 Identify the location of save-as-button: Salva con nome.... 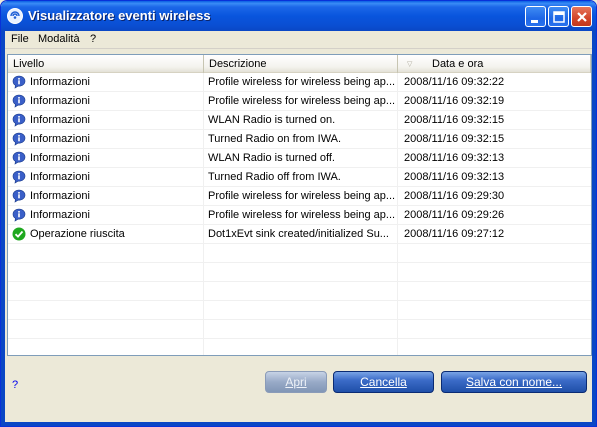
(514, 382).